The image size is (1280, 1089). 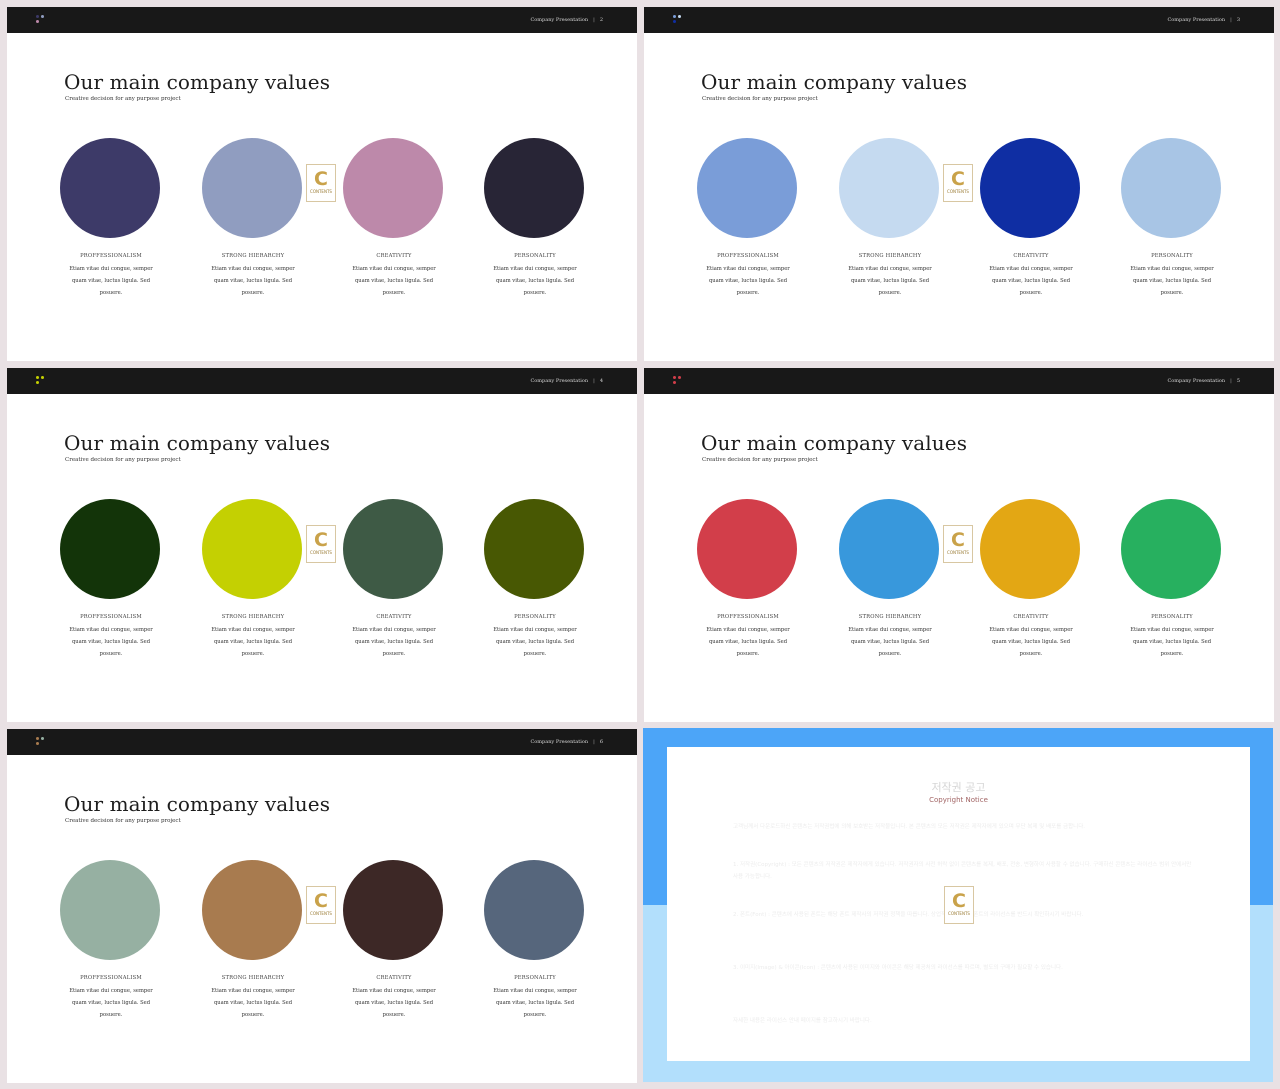 I want to click on slide-top-bar: Company Presentation | 4, so click(x=322, y=381).